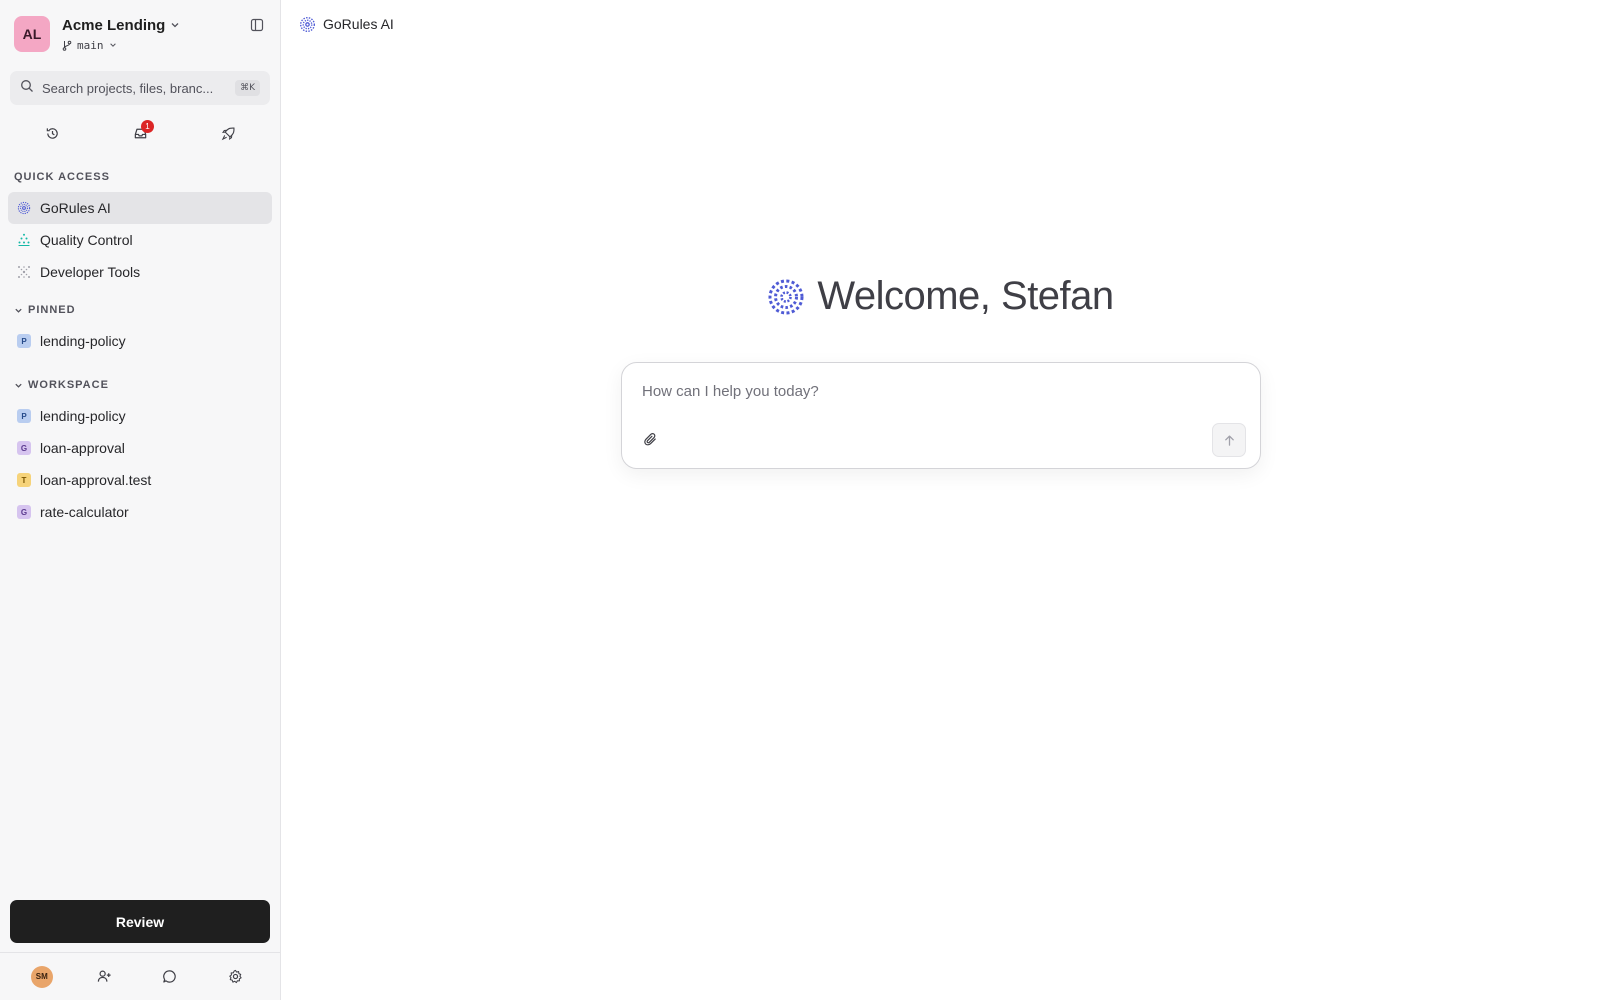 The image size is (1600, 1000). I want to click on quick-icons-bar: 1, so click(140, 133).